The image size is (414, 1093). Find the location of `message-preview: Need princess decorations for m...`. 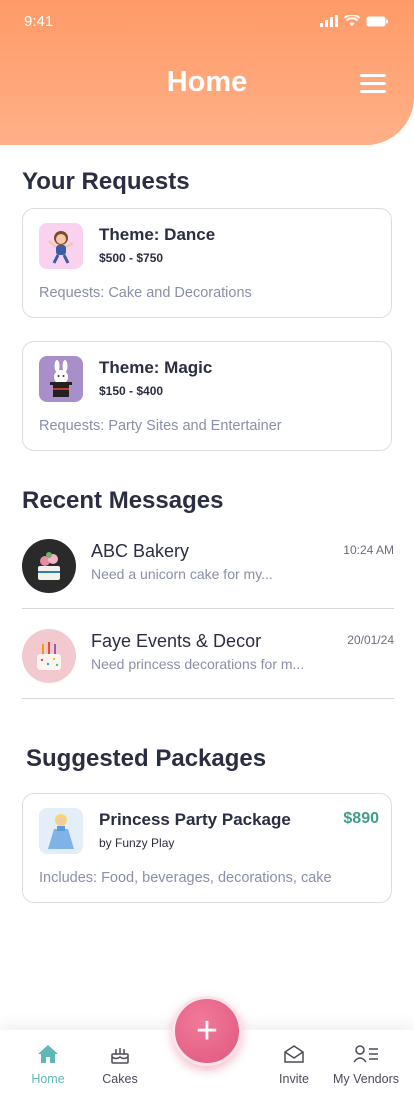

message-preview: Need princess decorations for m... is located at coordinates (198, 664).